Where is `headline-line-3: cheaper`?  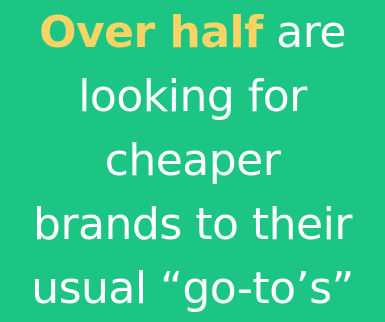
headline-line-3: cheaper is located at coordinates (192, 160).